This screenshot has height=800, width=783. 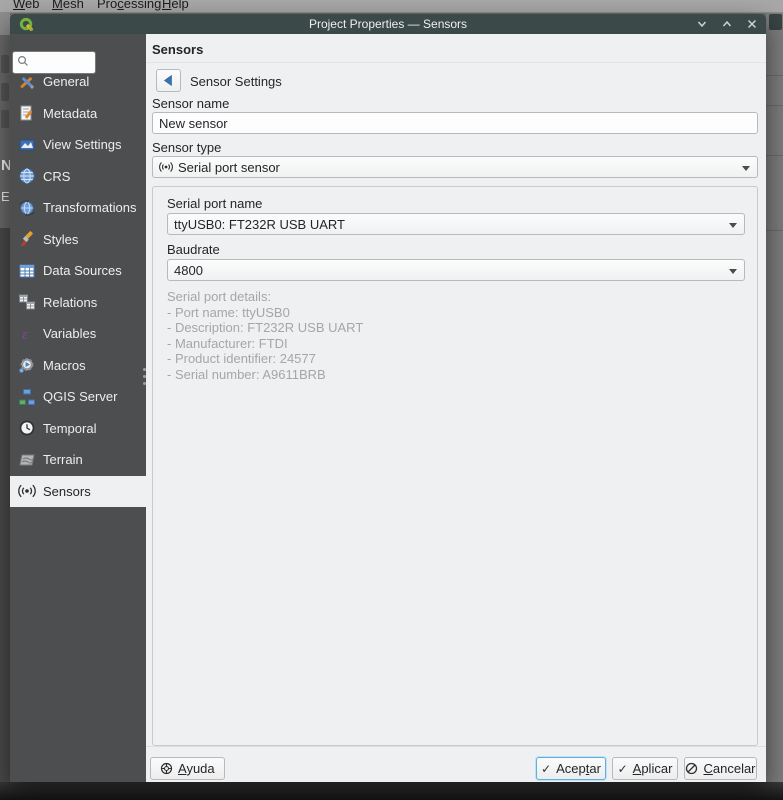 I want to click on cancel-icon, so click(x=691, y=768).